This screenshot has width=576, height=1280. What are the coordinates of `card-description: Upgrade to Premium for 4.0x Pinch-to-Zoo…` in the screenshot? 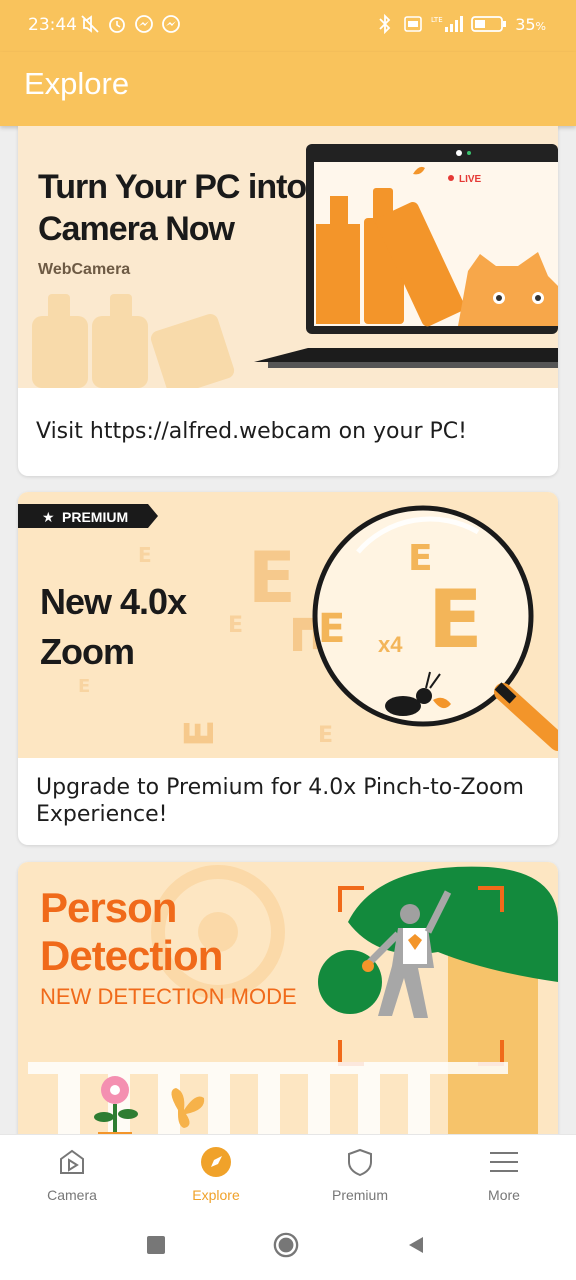 It's located at (280, 801).